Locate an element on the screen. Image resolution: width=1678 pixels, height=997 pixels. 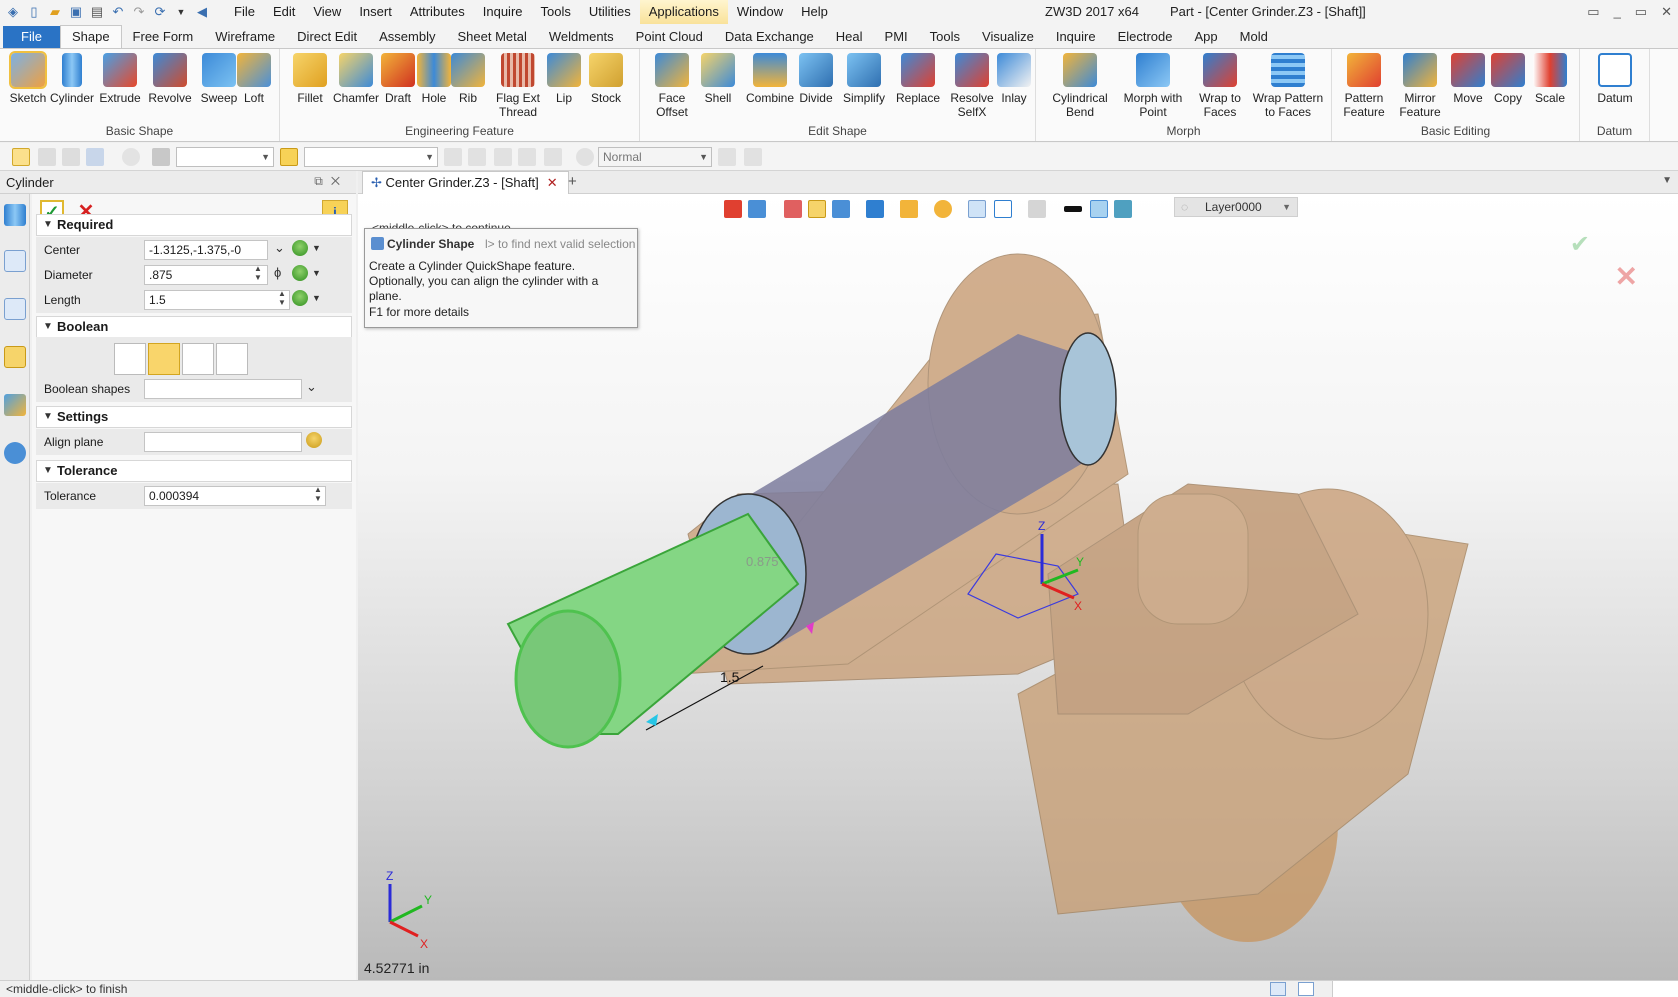
center-options-icon: ⌄ is located at coordinates (279, 248).